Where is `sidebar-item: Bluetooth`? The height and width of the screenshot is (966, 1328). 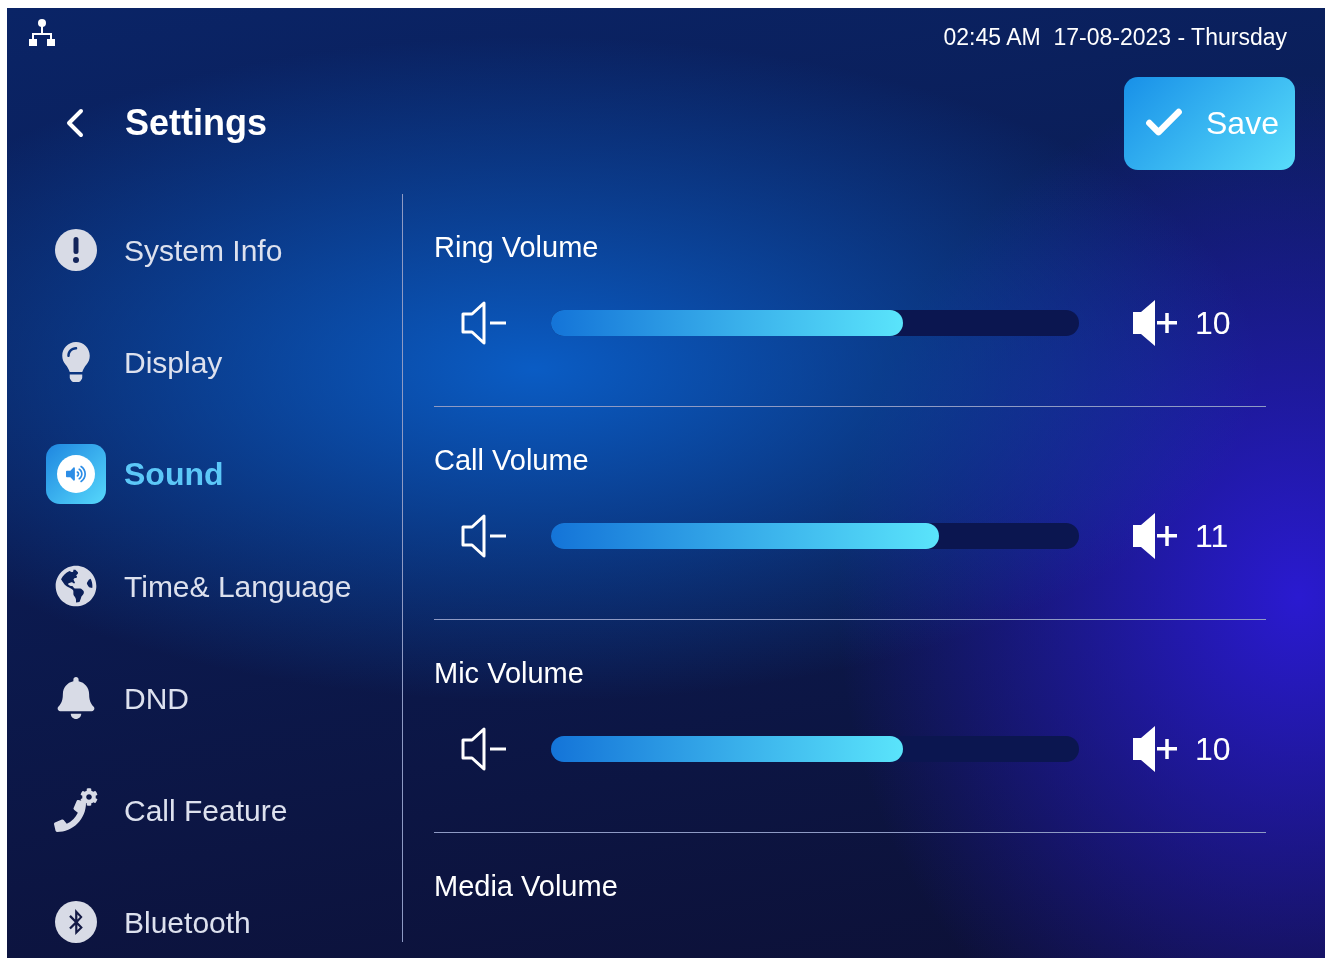
sidebar-item: Bluetooth is located at coordinates (204, 912).